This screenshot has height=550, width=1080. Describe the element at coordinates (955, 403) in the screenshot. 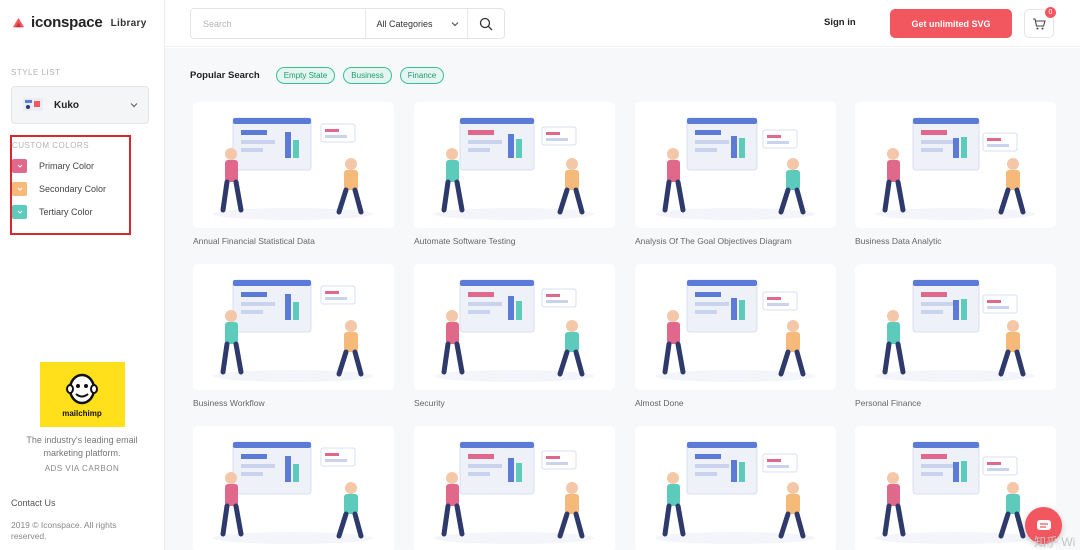

I see `illustration-title: Personal Finance` at that location.